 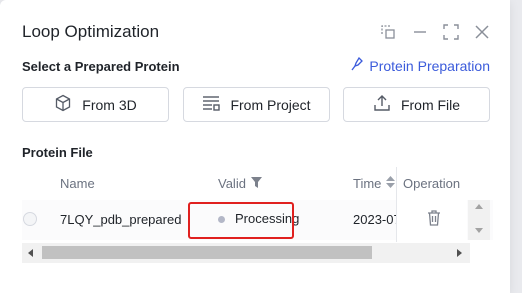 What do you see at coordinates (240, 183) in the screenshot?
I see `column-valid-header: Valid` at bounding box center [240, 183].